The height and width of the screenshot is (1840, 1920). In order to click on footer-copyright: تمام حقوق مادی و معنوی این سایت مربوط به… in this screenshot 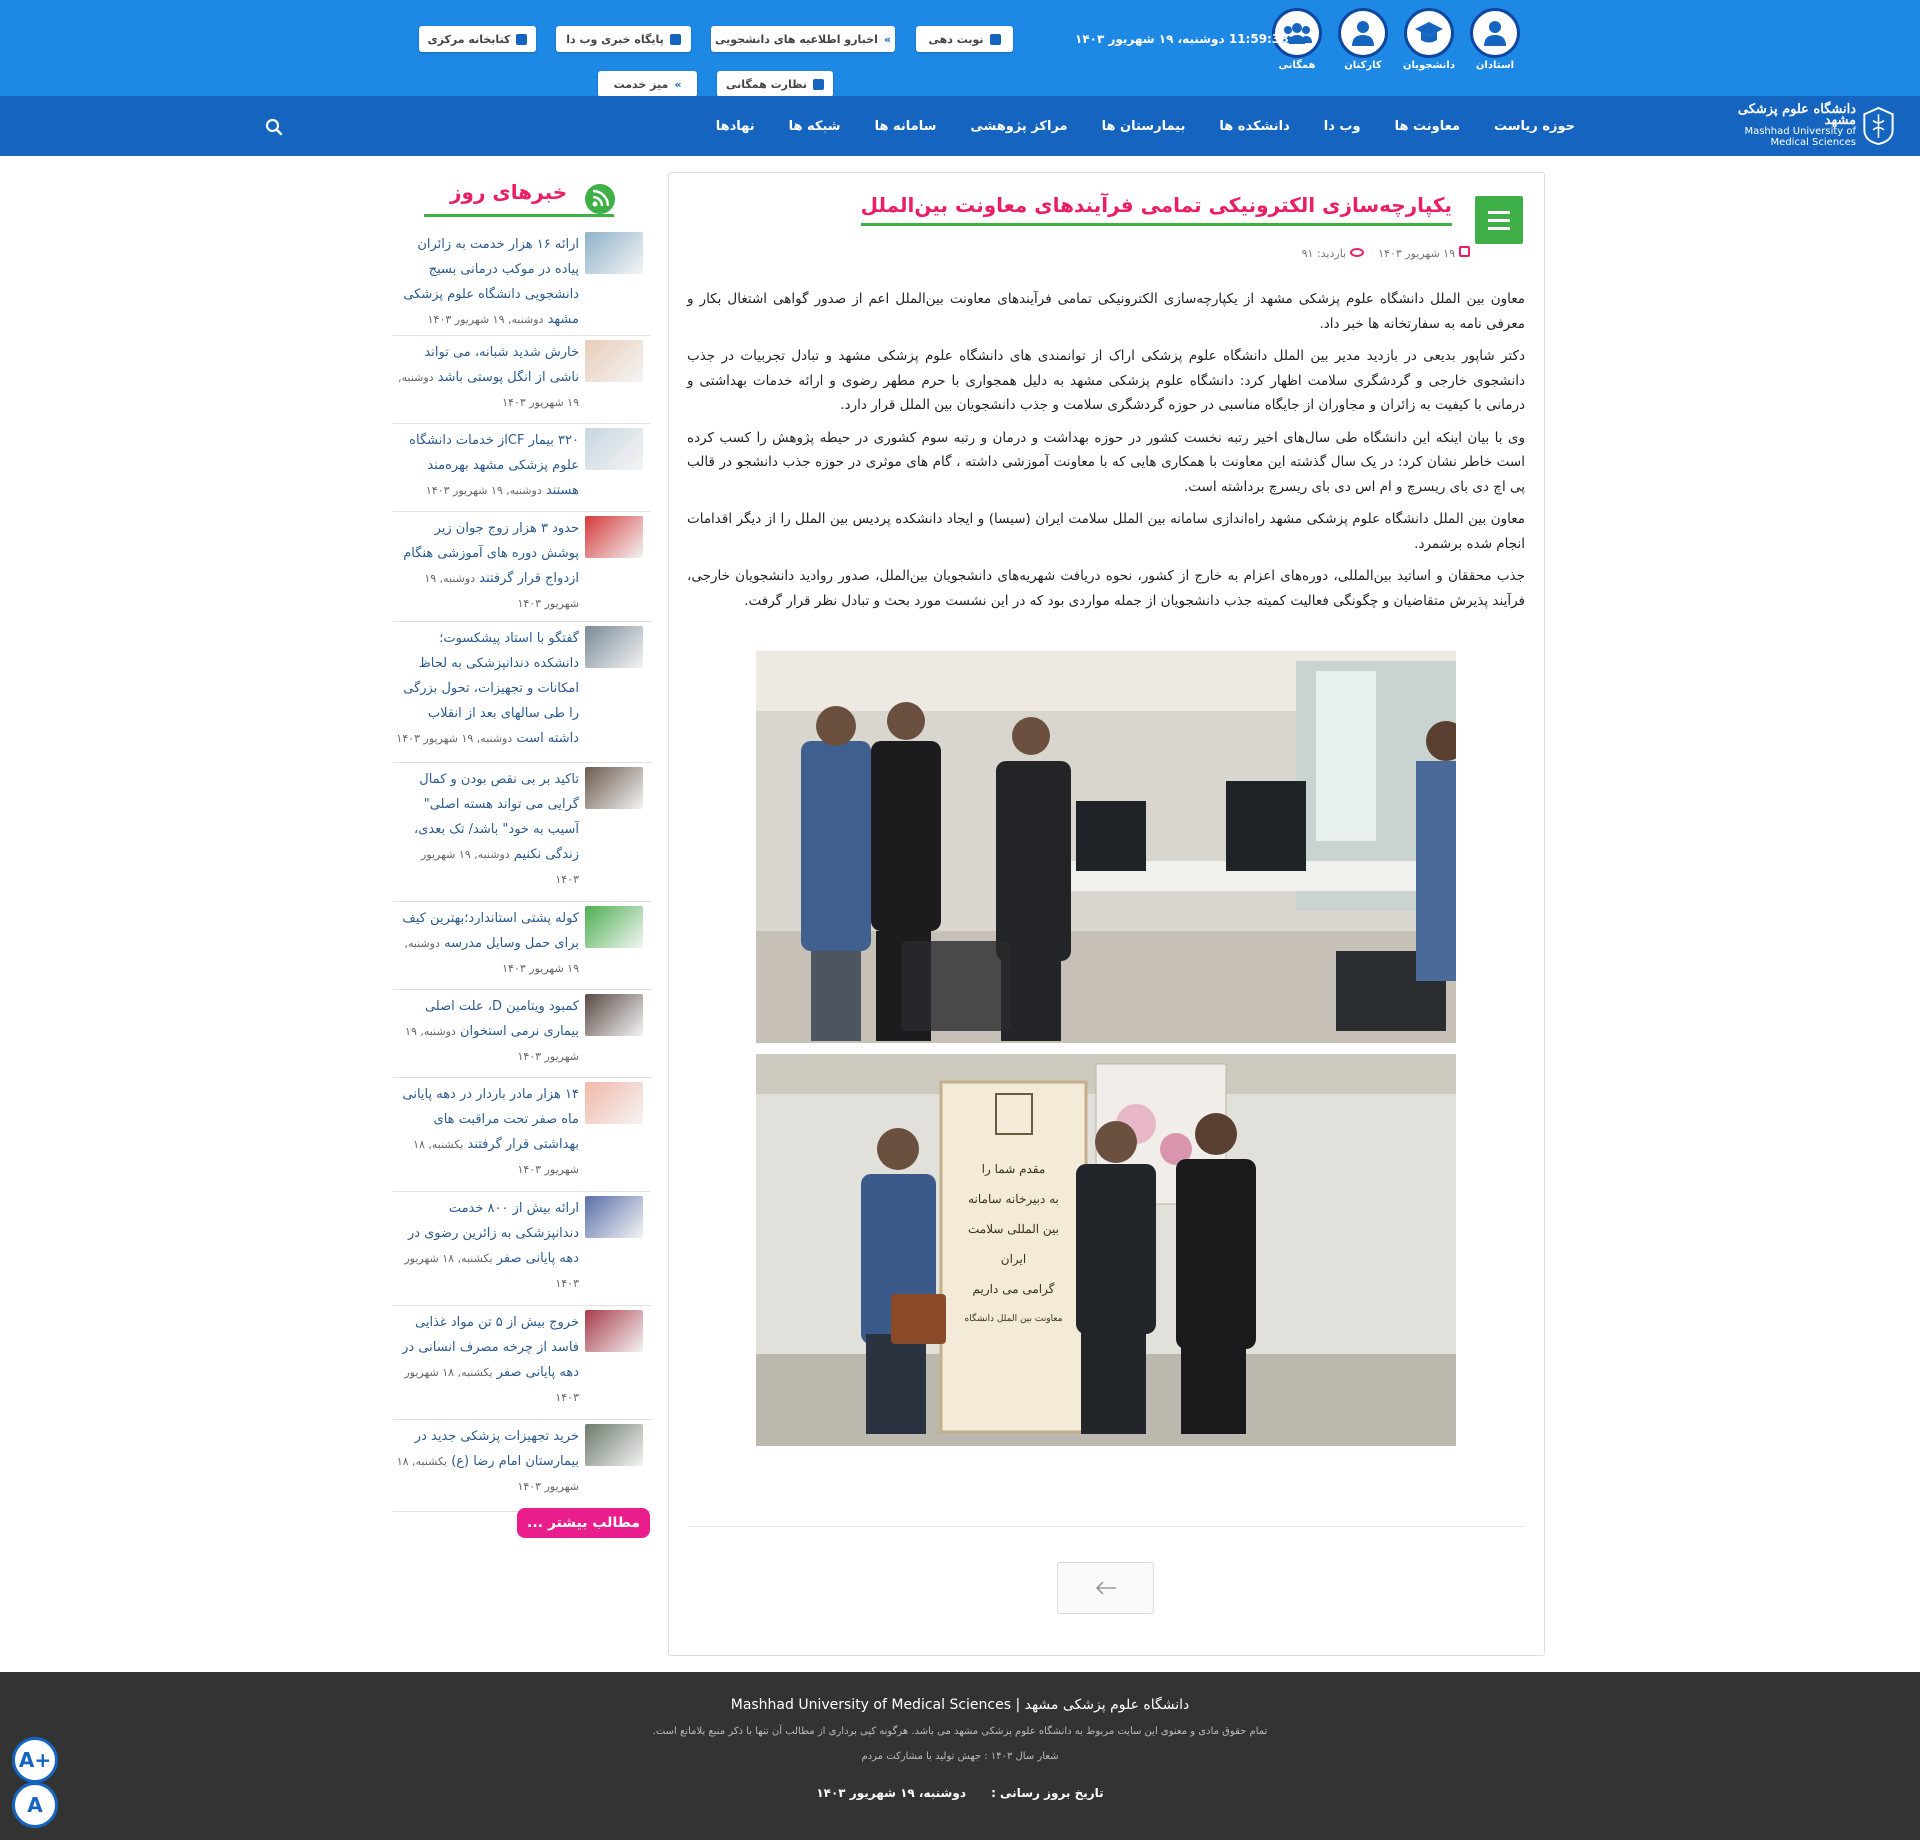, I will do `click(960, 1731)`.